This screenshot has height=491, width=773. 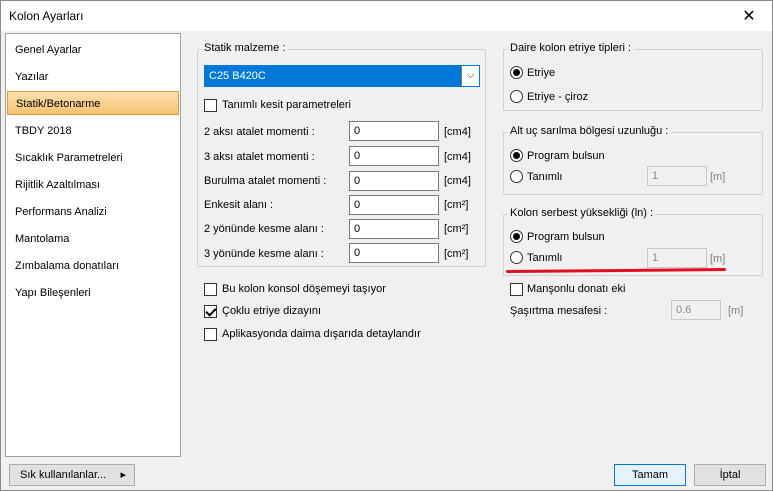 I want to click on cancel-button: İptal, so click(x=730, y=475).